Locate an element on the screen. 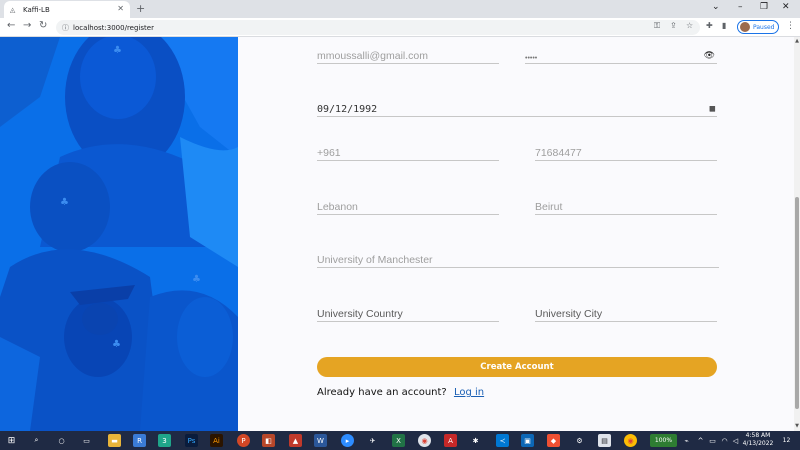  close-window-icon: ✕ is located at coordinates (786, 7).